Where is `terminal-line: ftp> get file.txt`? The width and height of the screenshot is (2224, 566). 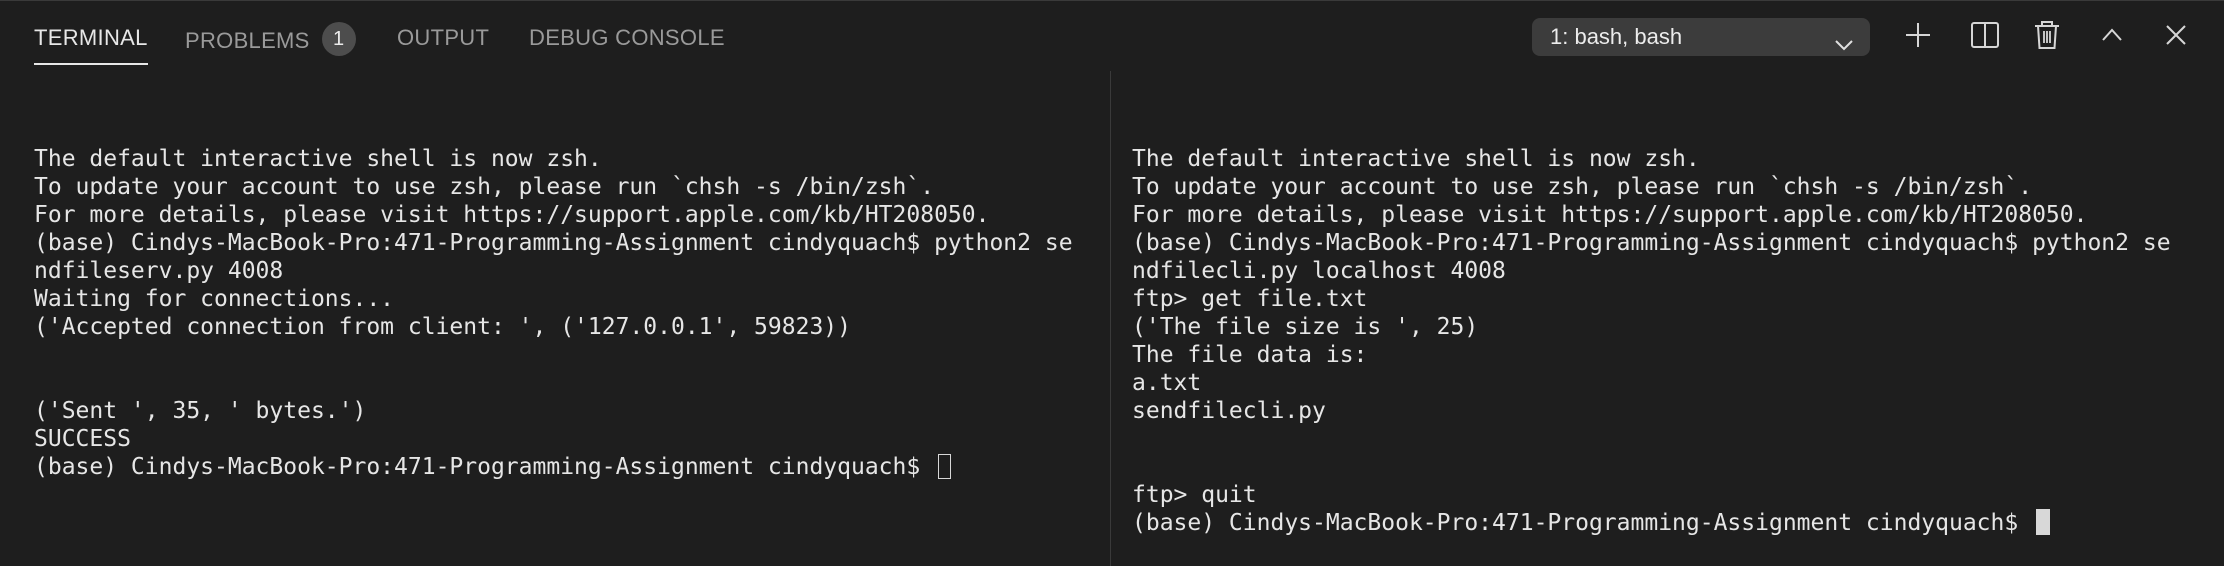
terminal-line: ftp> get file.txt is located at coordinates (1250, 299).